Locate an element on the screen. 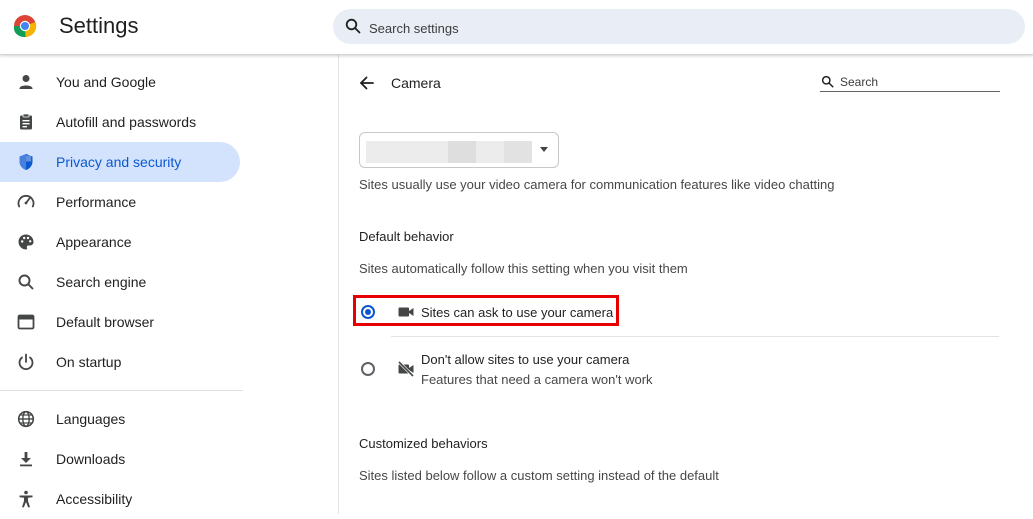 The image size is (1033, 519). globe-icon is located at coordinates (26, 419).